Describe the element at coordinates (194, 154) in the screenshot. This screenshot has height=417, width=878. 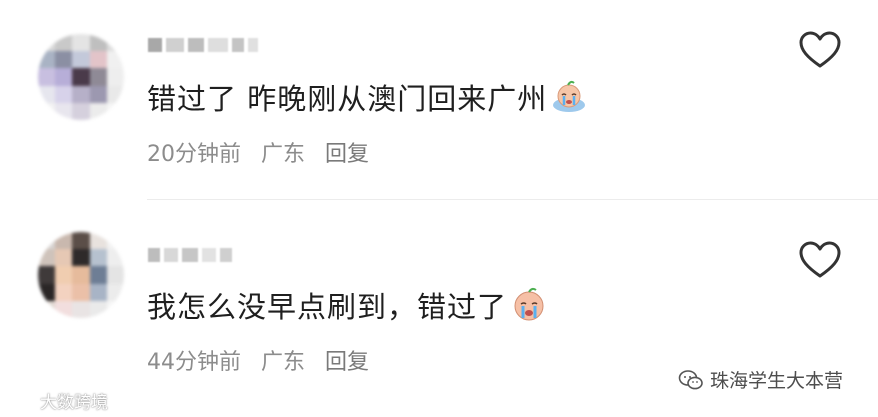
I see `comment-time: 20分钟前` at that location.